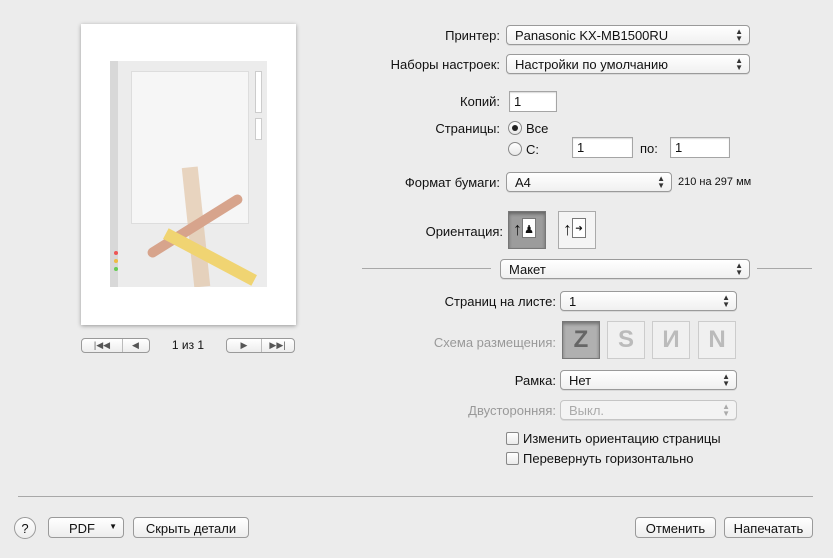 The width and height of the screenshot is (833, 558). What do you see at coordinates (675, 527) in the screenshot?
I see `cancel-button: Отменить` at bounding box center [675, 527].